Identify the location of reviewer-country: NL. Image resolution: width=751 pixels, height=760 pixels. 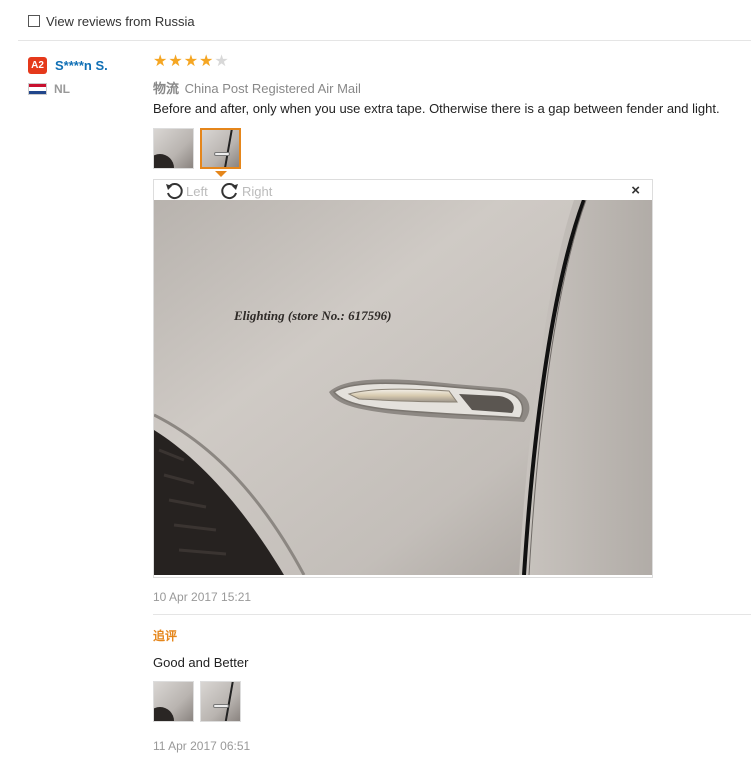
(62, 89).